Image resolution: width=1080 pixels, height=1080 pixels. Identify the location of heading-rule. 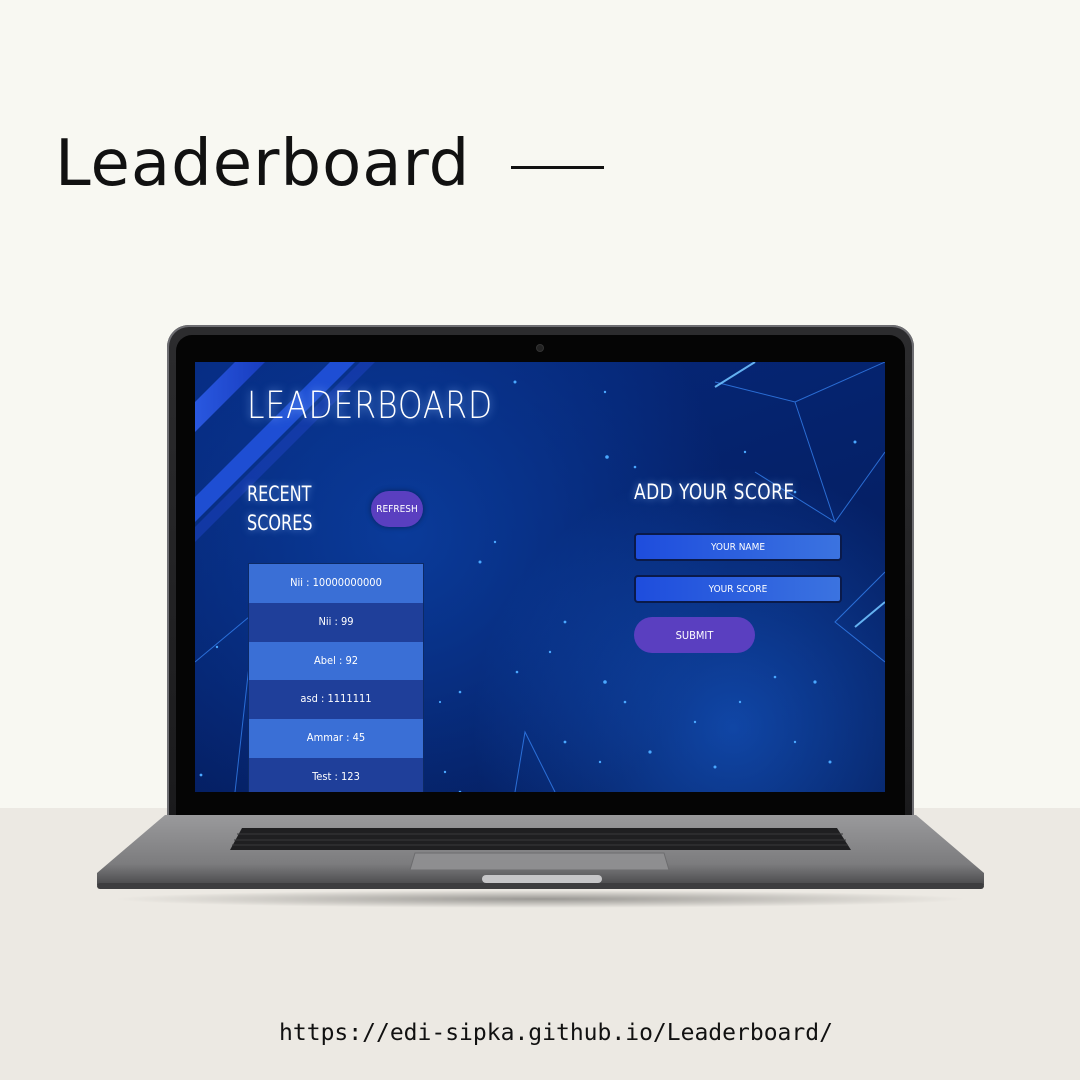
(557, 167).